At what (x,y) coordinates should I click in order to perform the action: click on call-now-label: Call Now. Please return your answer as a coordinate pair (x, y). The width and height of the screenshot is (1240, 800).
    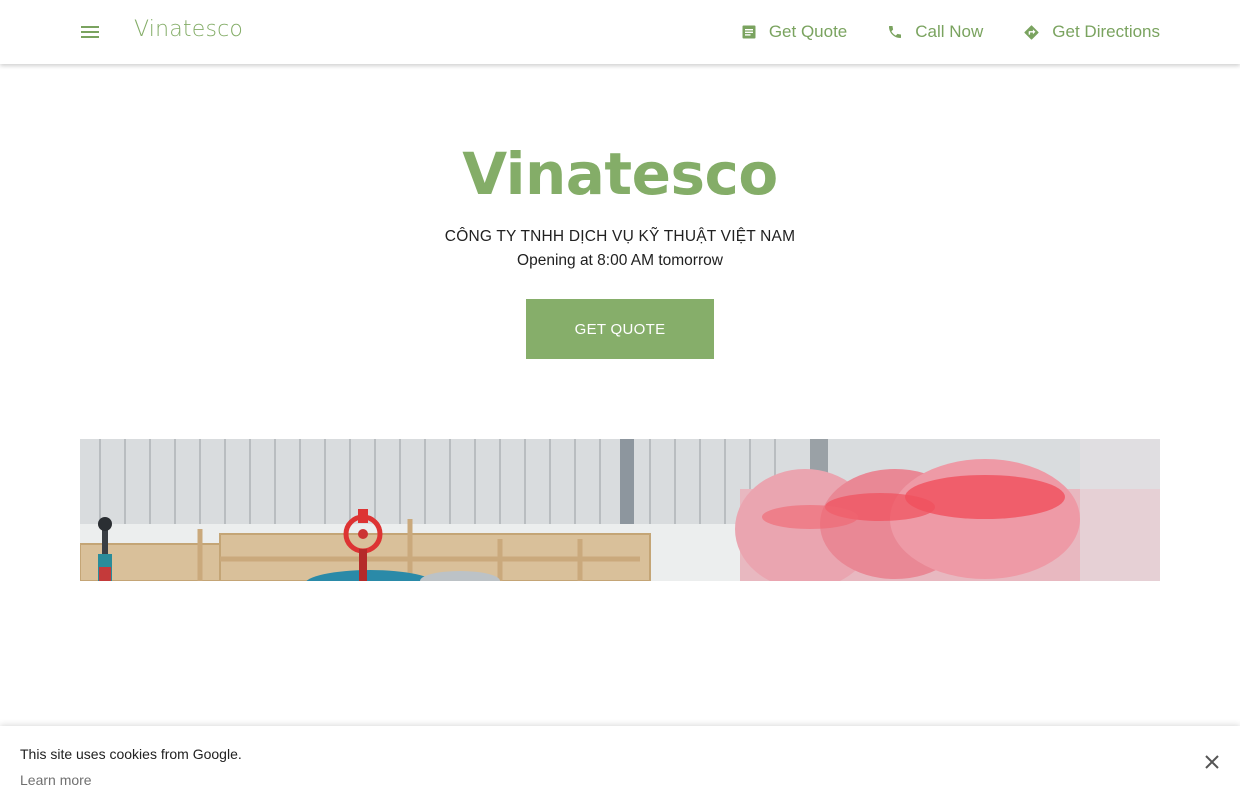
    Looking at the image, I should click on (949, 31).